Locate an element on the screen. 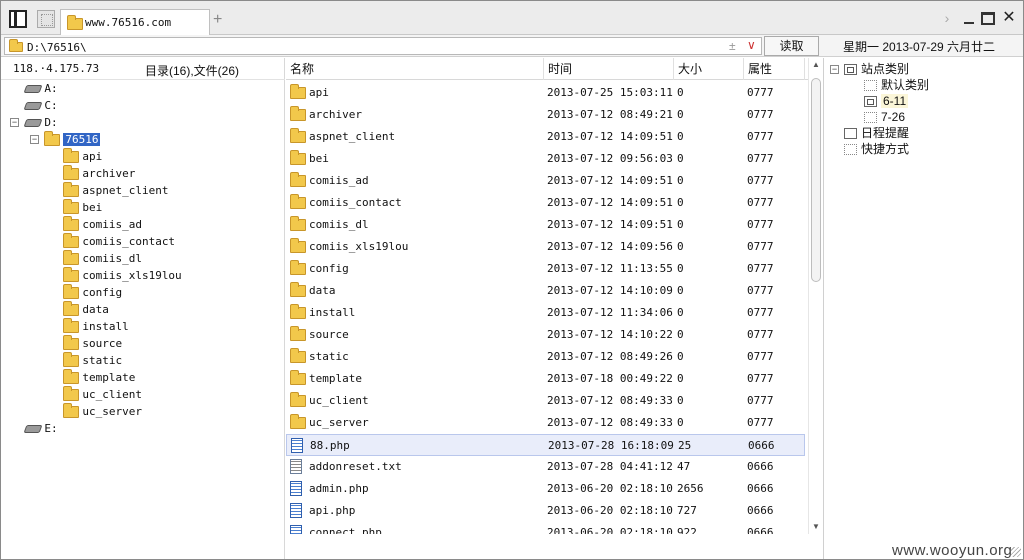  file-row: comiis_ad 2013-07-12 14:09:51 0 0777 is located at coordinates (545, 181).